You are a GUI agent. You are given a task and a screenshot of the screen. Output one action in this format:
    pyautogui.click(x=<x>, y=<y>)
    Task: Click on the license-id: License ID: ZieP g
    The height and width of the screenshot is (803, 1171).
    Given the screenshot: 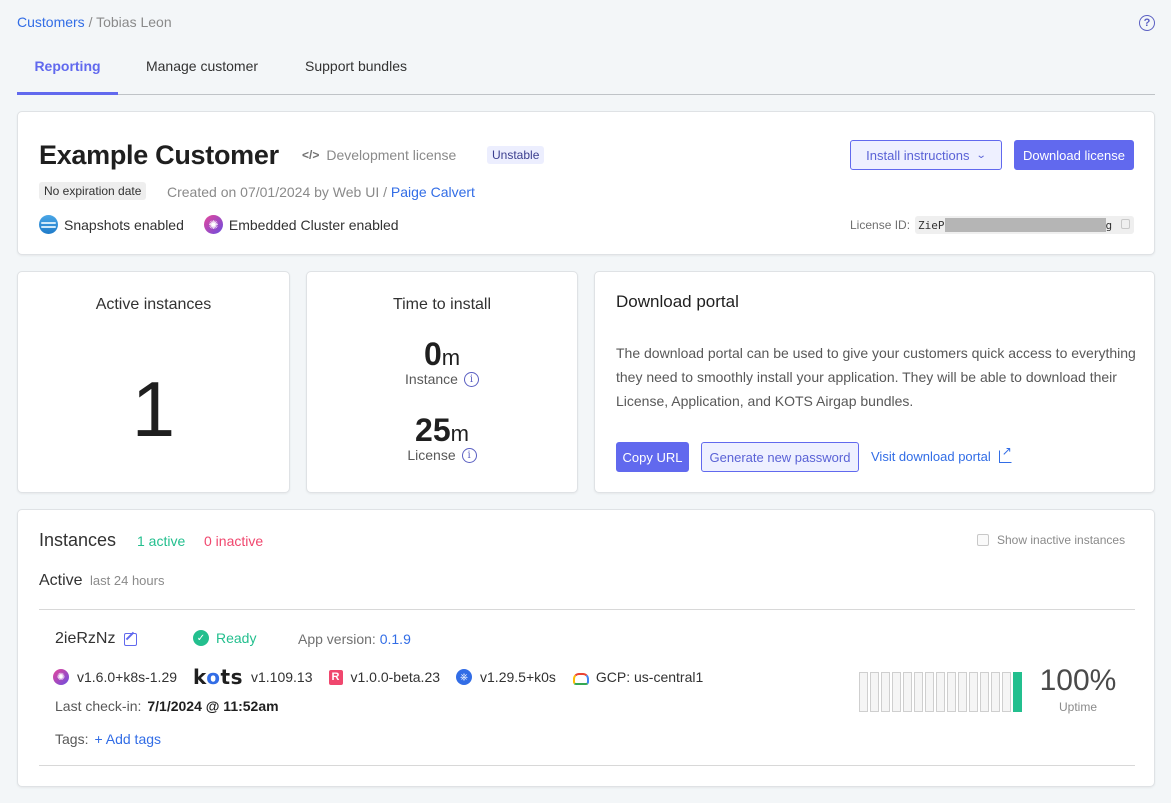 What is the action you would take?
    pyautogui.click(x=992, y=225)
    